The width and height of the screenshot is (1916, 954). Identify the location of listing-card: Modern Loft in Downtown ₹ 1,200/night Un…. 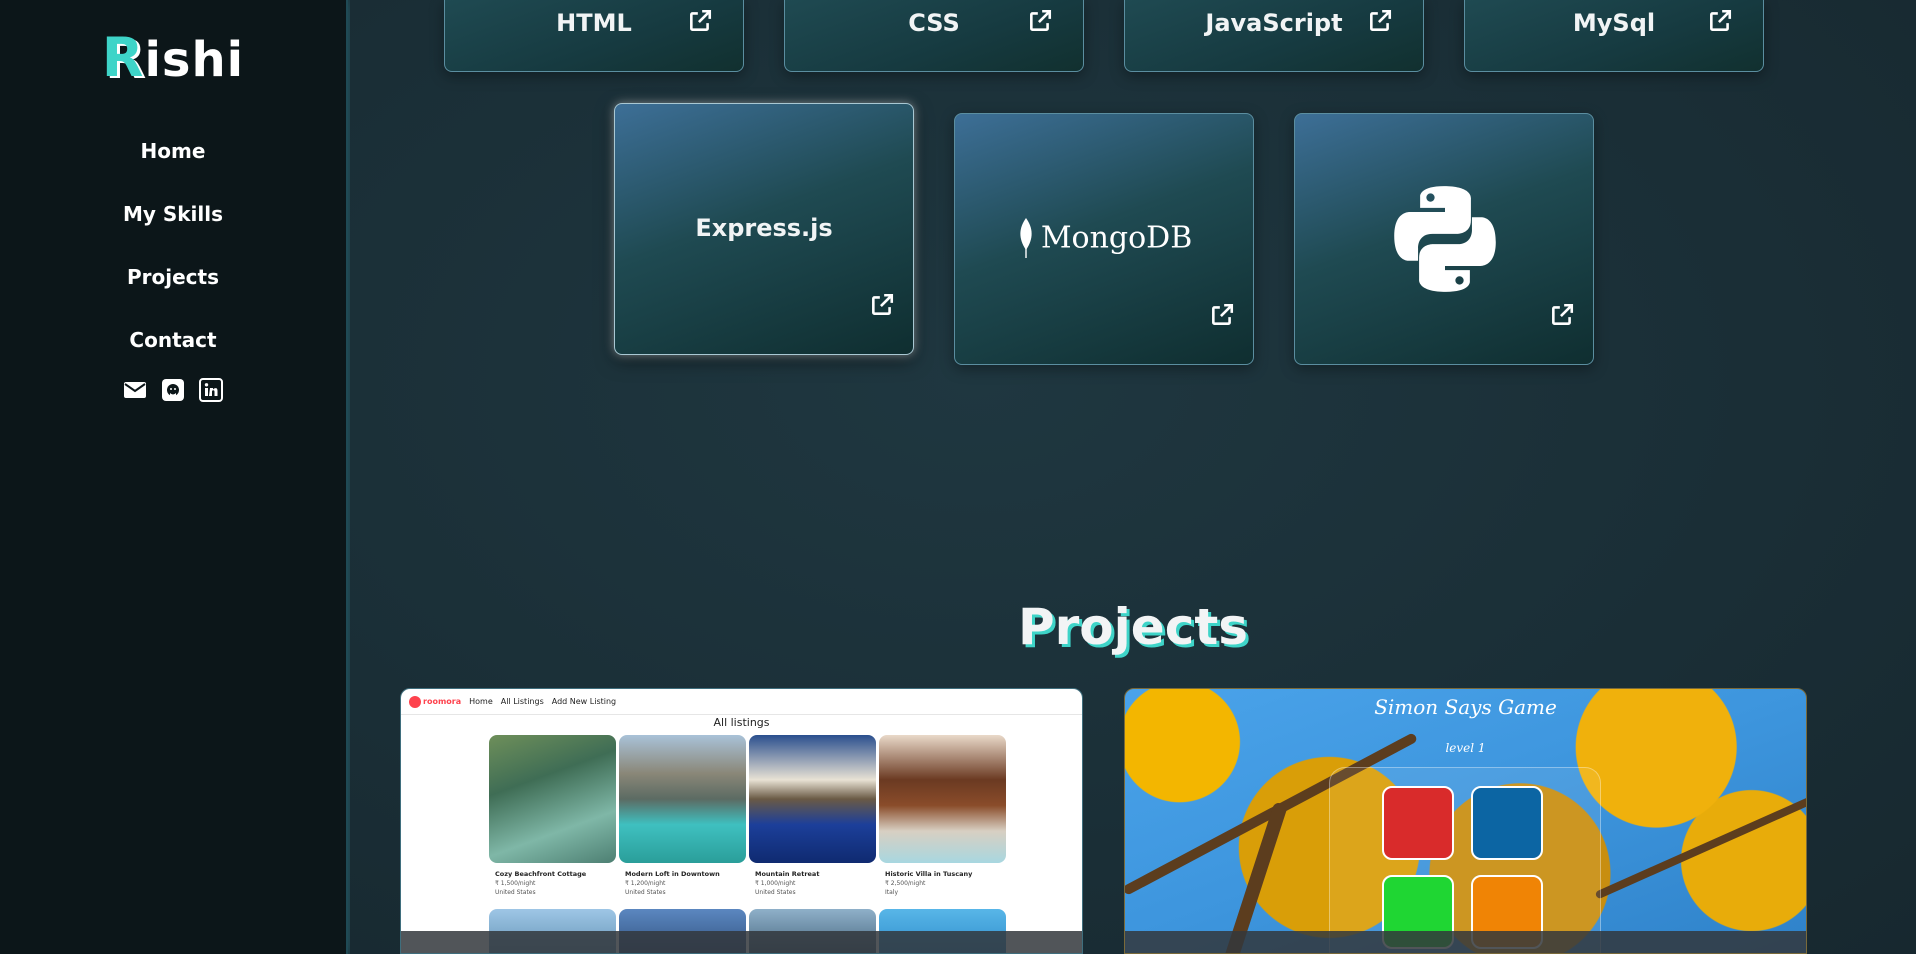
(682, 815).